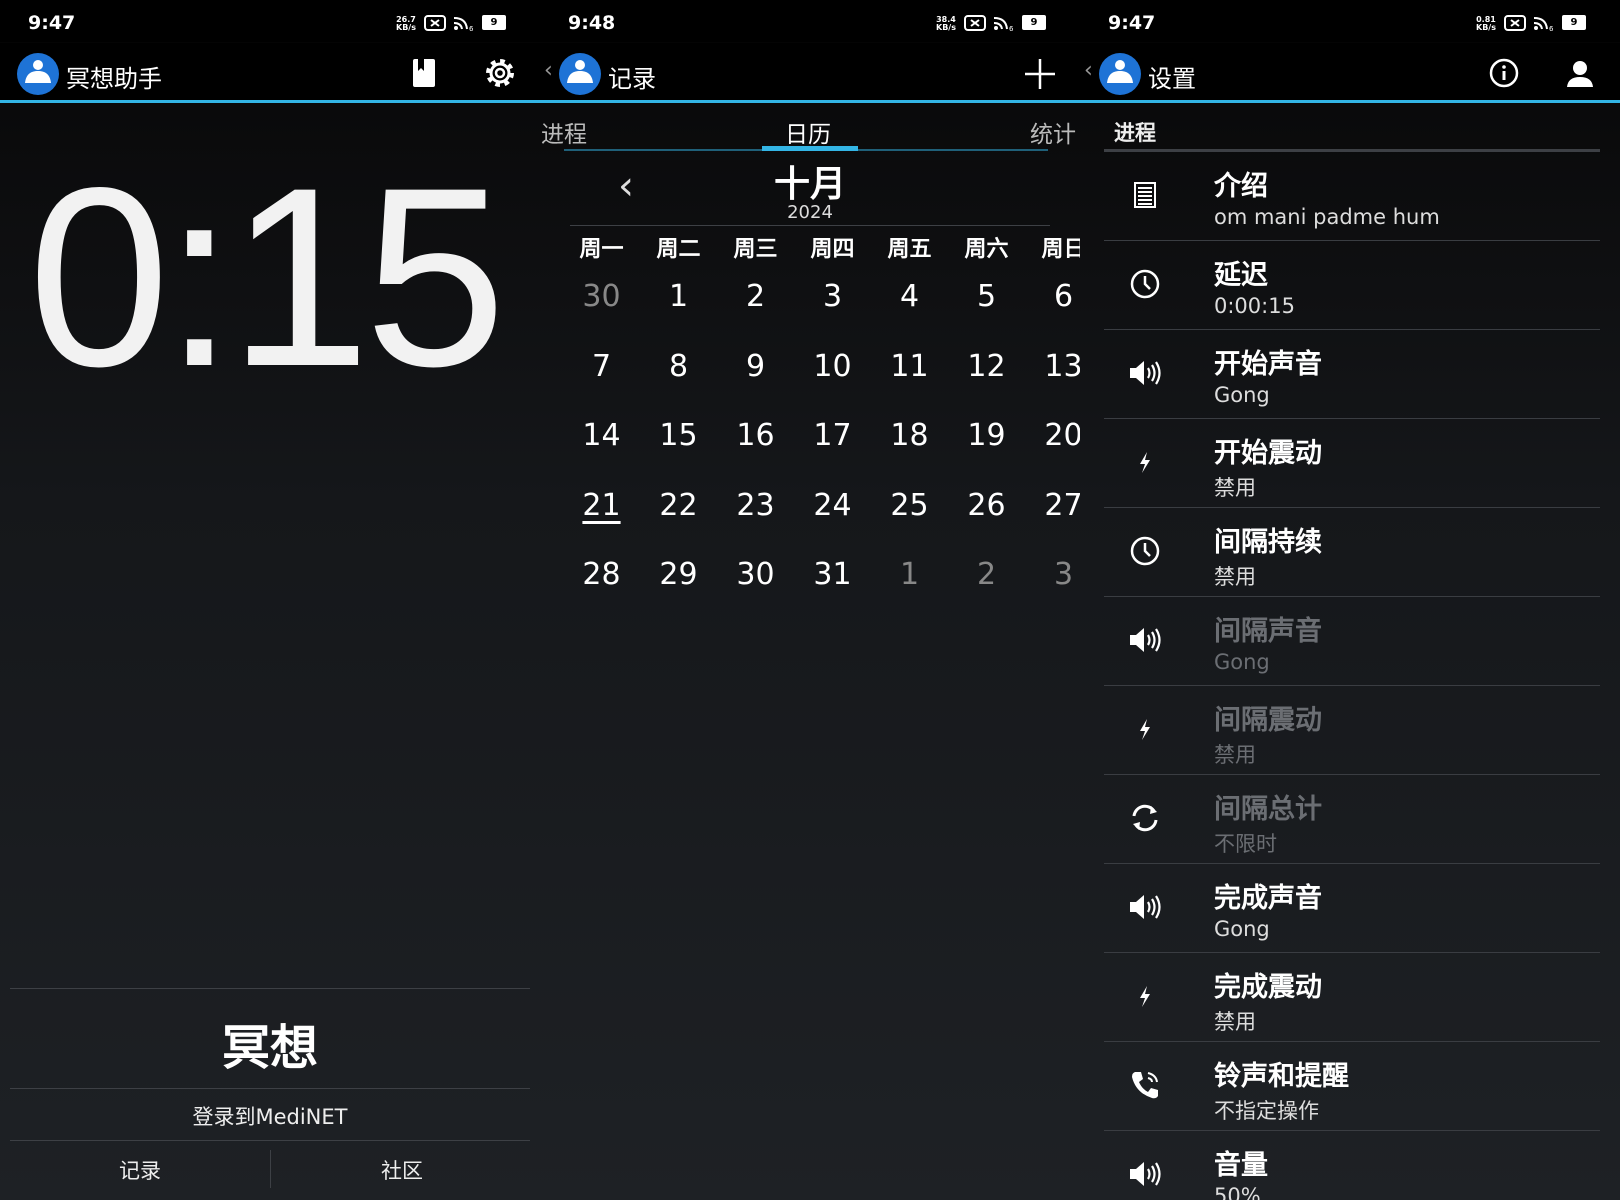  Describe the element at coordinates (270, 1116) in the screenshot. I see `login-medinet-link: 登录到MediNET` at that location.